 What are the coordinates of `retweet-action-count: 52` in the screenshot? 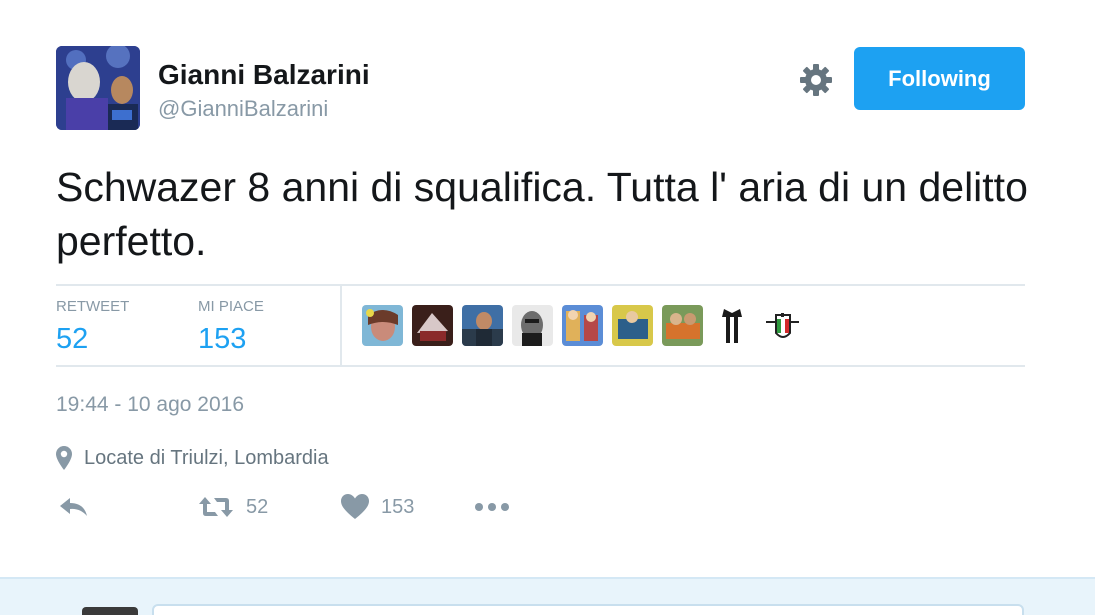 It's located at (257, 506).